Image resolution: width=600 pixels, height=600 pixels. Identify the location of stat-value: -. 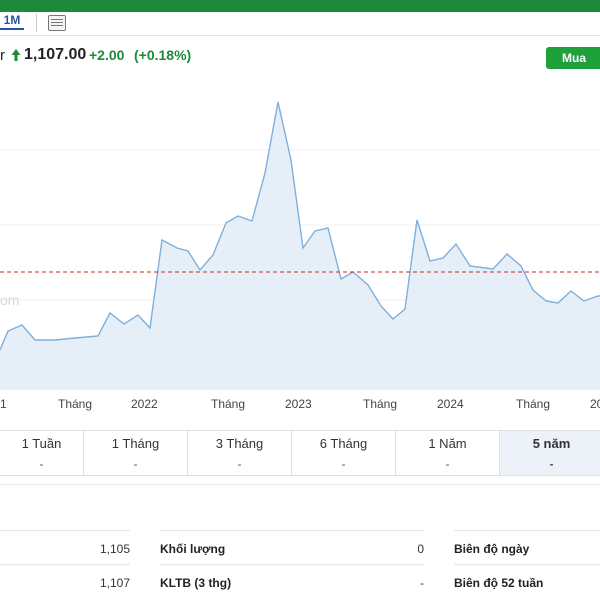
(422, 582).